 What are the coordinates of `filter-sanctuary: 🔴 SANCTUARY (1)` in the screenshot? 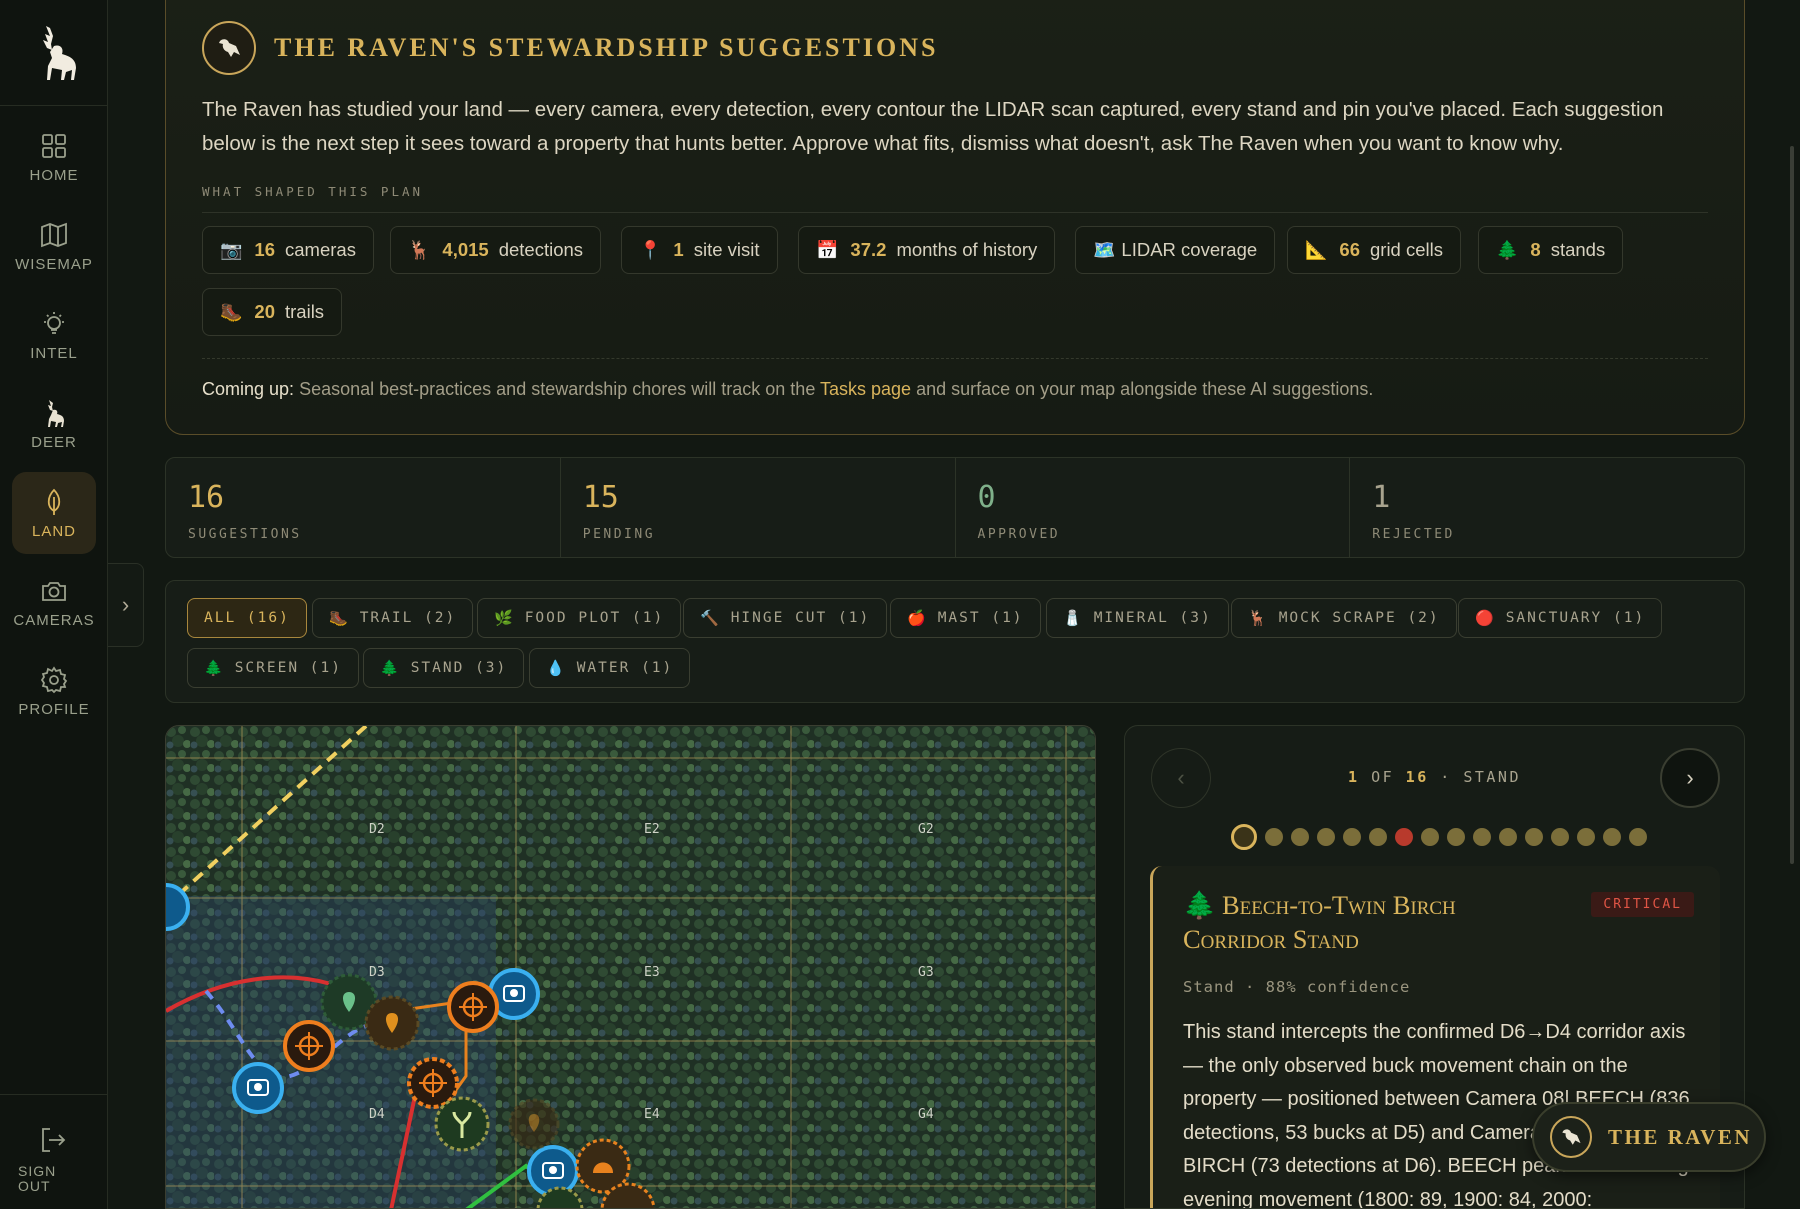 It's located at (1560, 618).